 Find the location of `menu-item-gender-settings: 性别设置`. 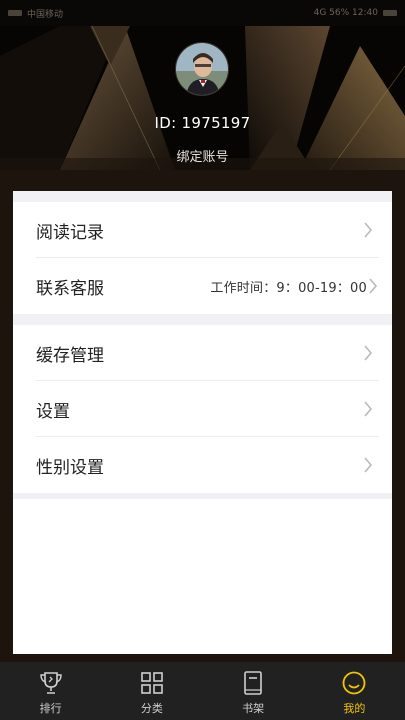

menu-item-gender-settings: 性别设置 is located at coordinates (202, 465).